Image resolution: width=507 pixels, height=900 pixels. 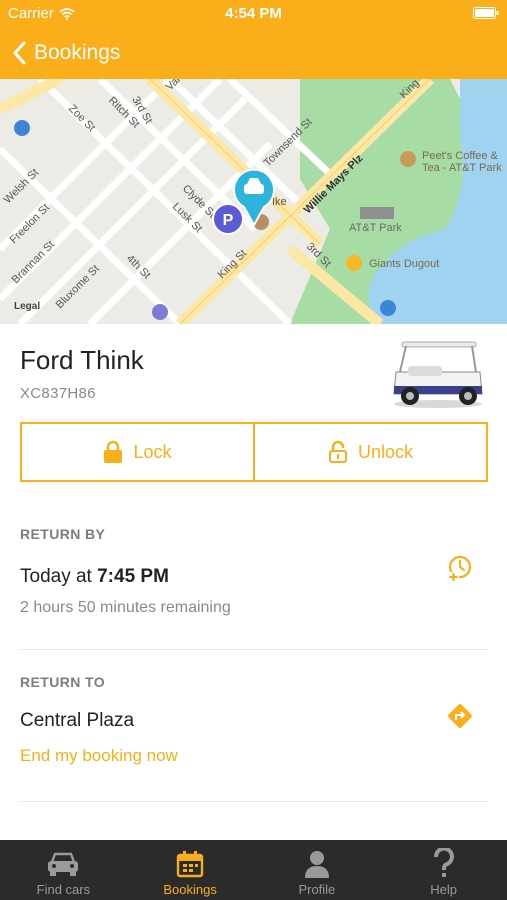 What do you see at coordinates (460, 568) in the screenshot?
I see `clock-add-icon` at bounding box center [460, 568].